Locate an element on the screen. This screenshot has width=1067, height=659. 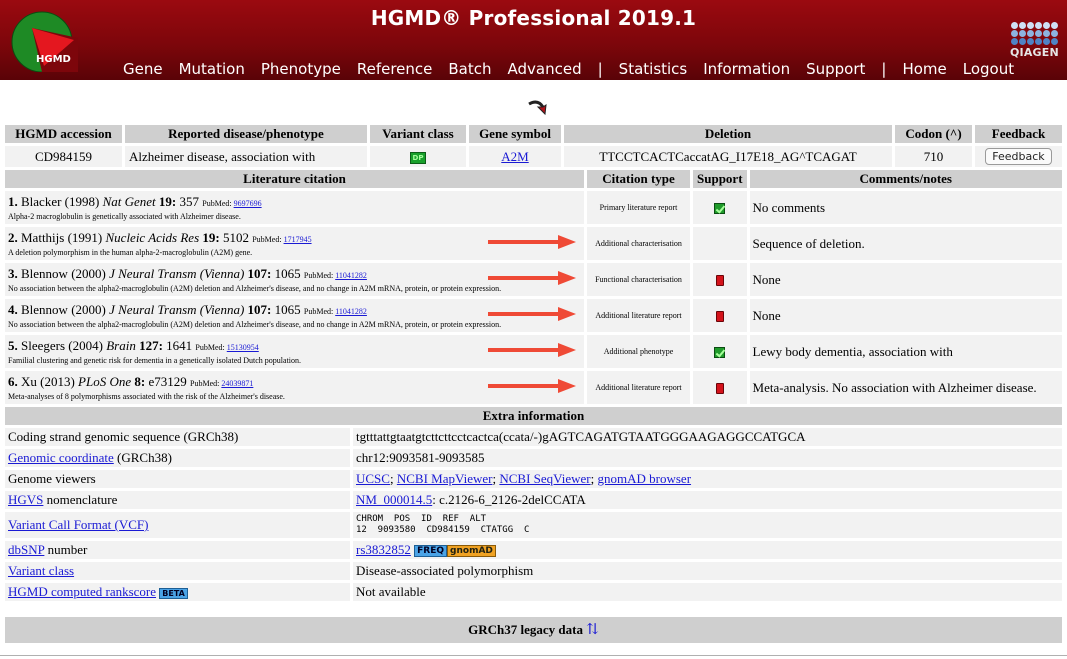
citation-journal: J Neural Transm (Vienna) is located at coordinates (177, 273).